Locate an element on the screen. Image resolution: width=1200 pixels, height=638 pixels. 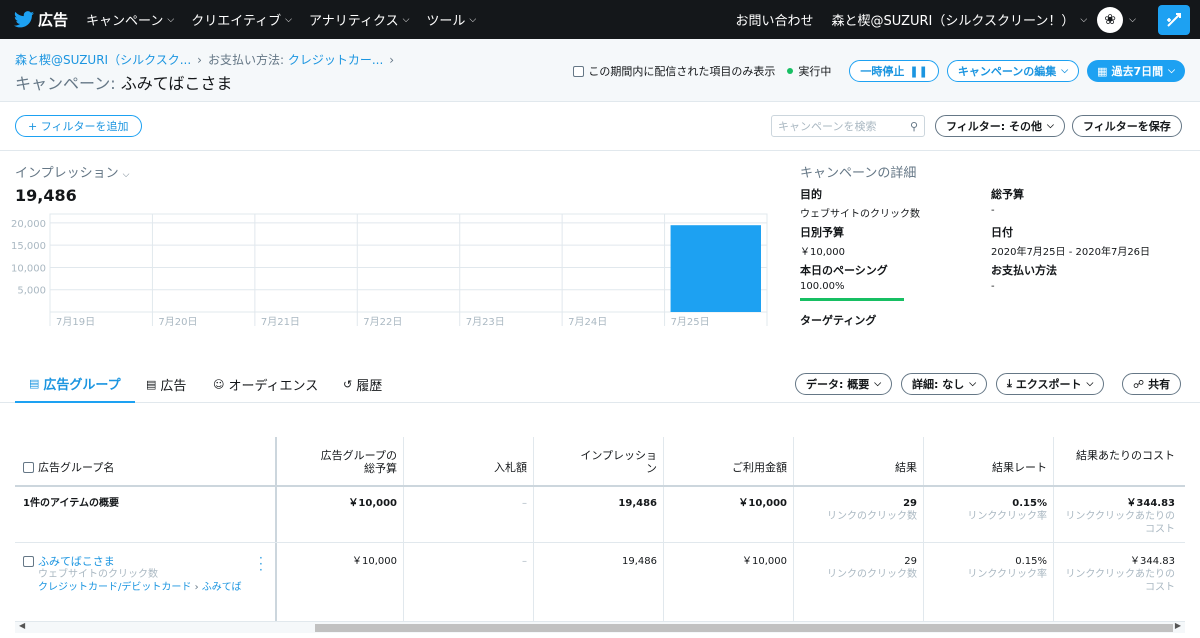
detail-date-value: 2020年7月25日 - 2020年7月26日 is located at coordinates (1071, 252).